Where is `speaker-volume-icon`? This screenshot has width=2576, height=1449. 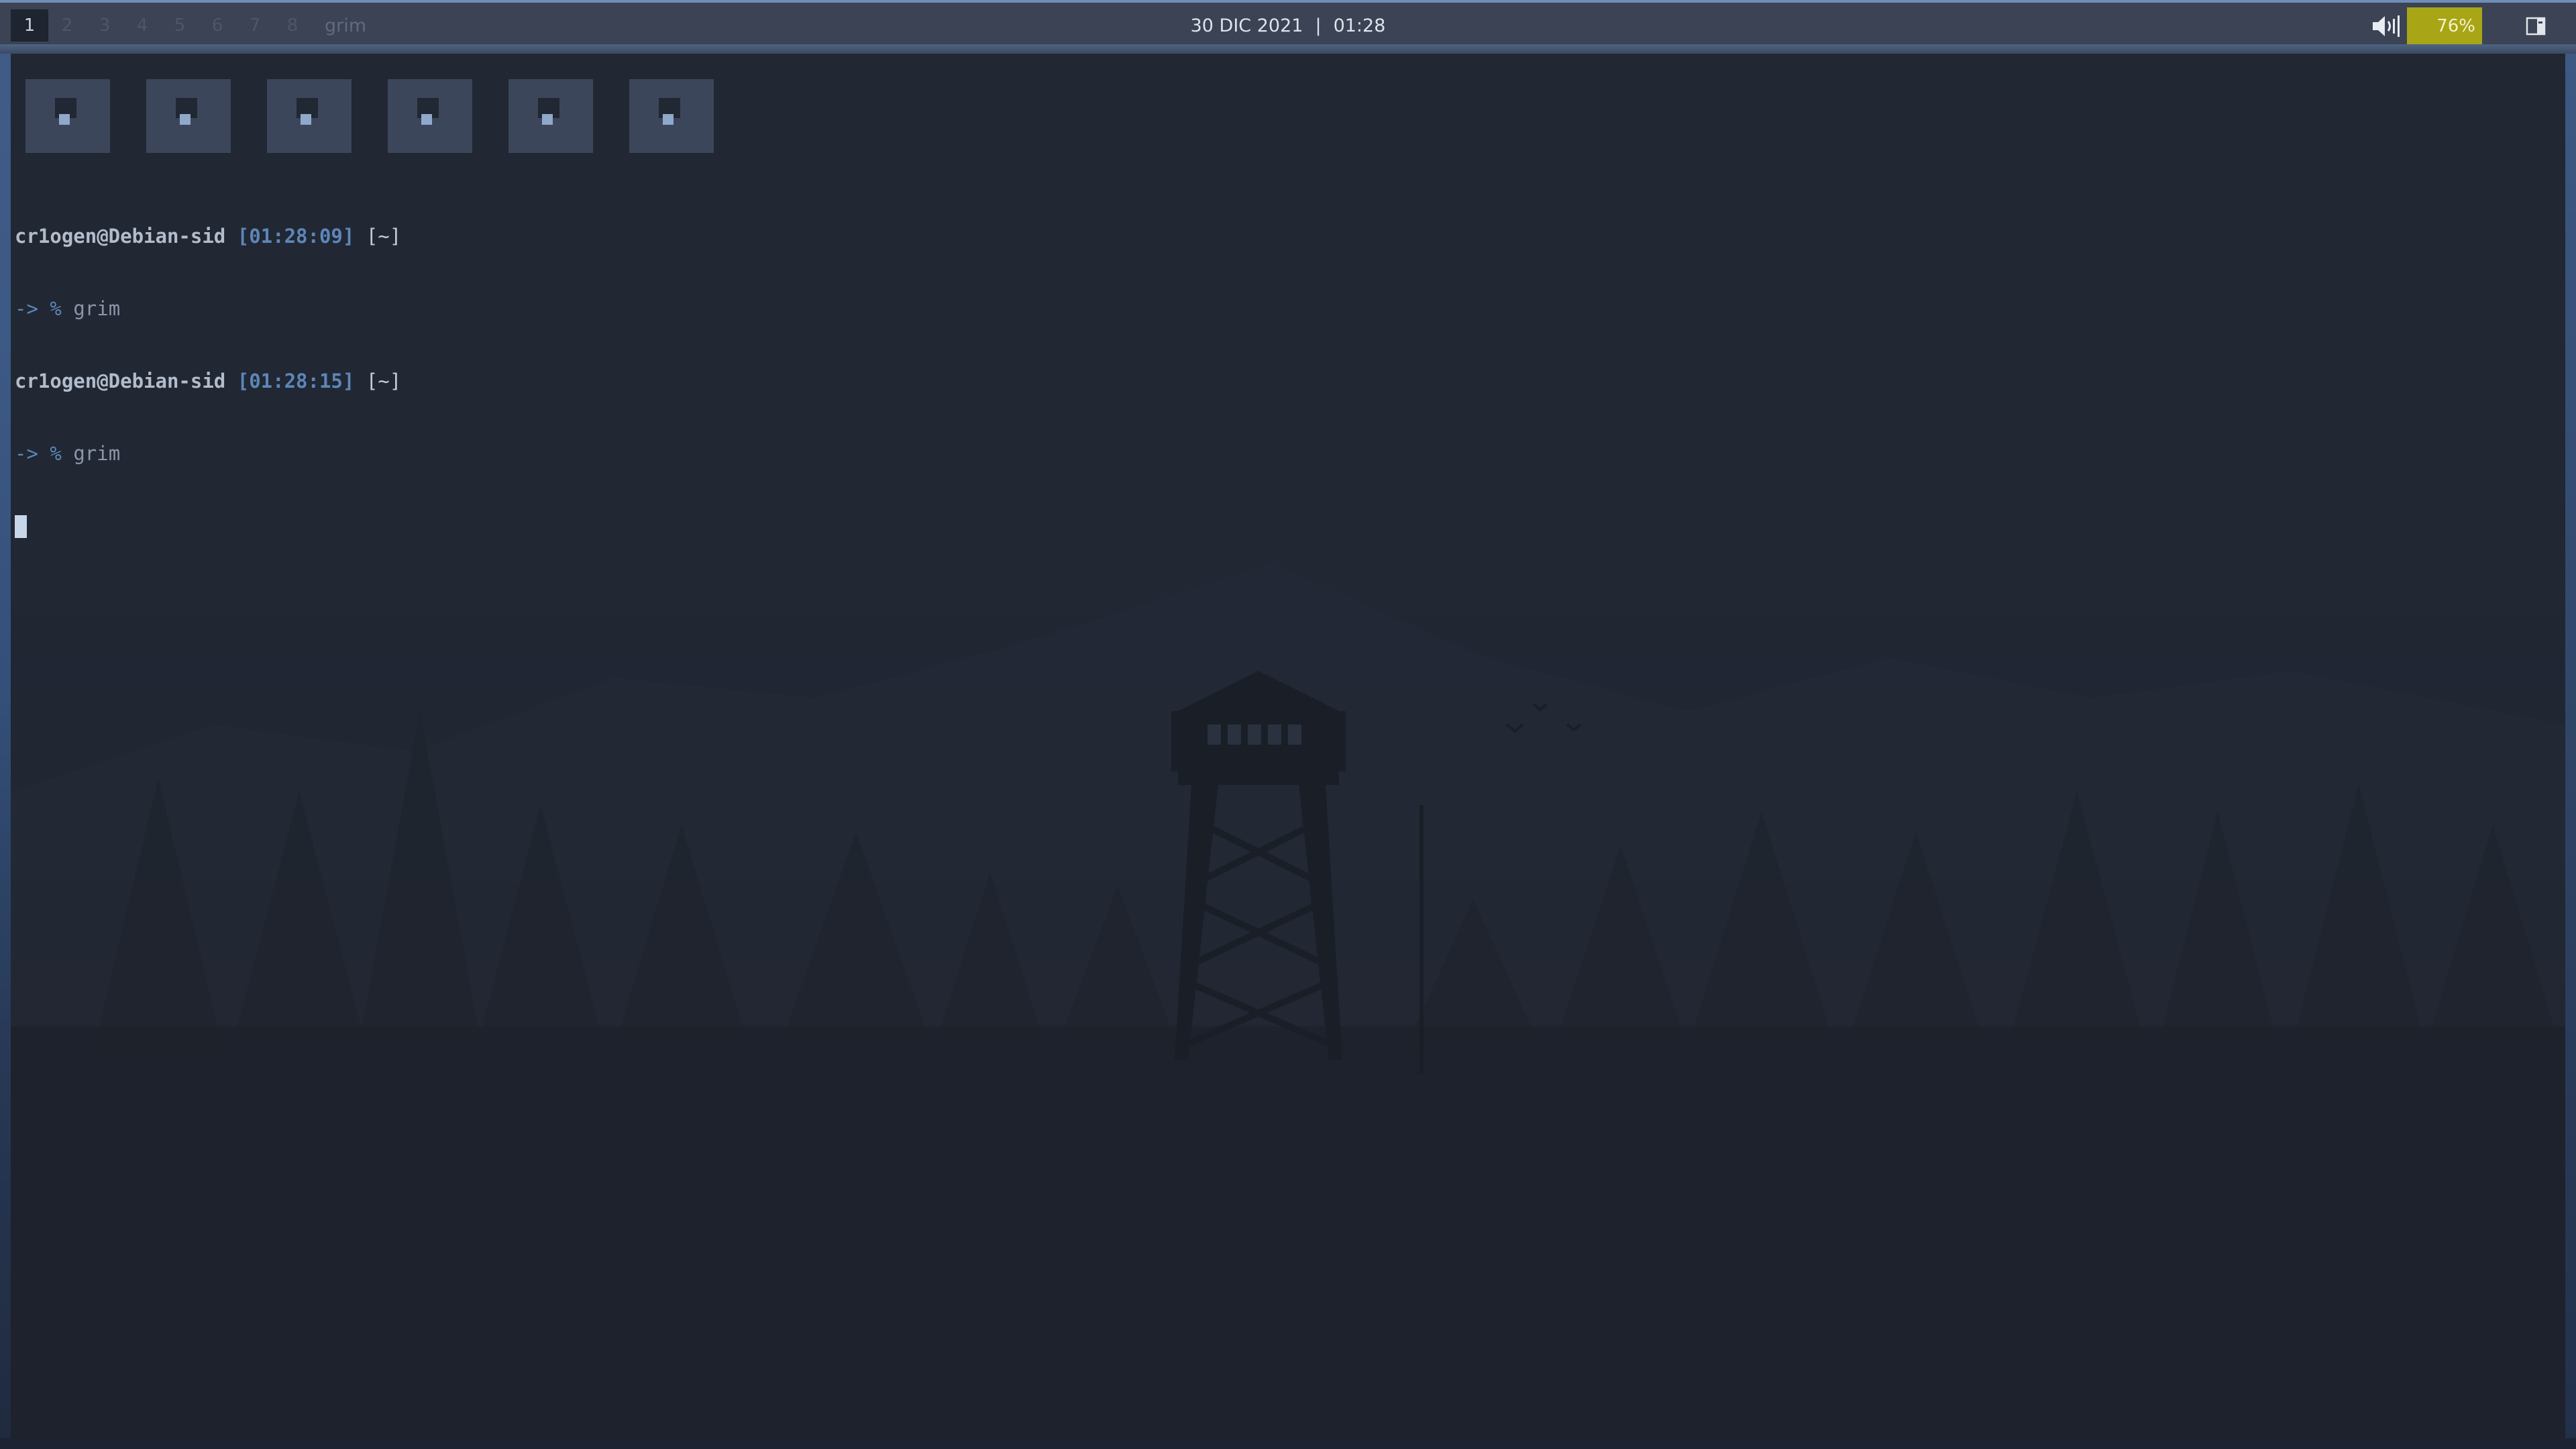
speaker-volume-icon is located at coordinates (2387, 26).